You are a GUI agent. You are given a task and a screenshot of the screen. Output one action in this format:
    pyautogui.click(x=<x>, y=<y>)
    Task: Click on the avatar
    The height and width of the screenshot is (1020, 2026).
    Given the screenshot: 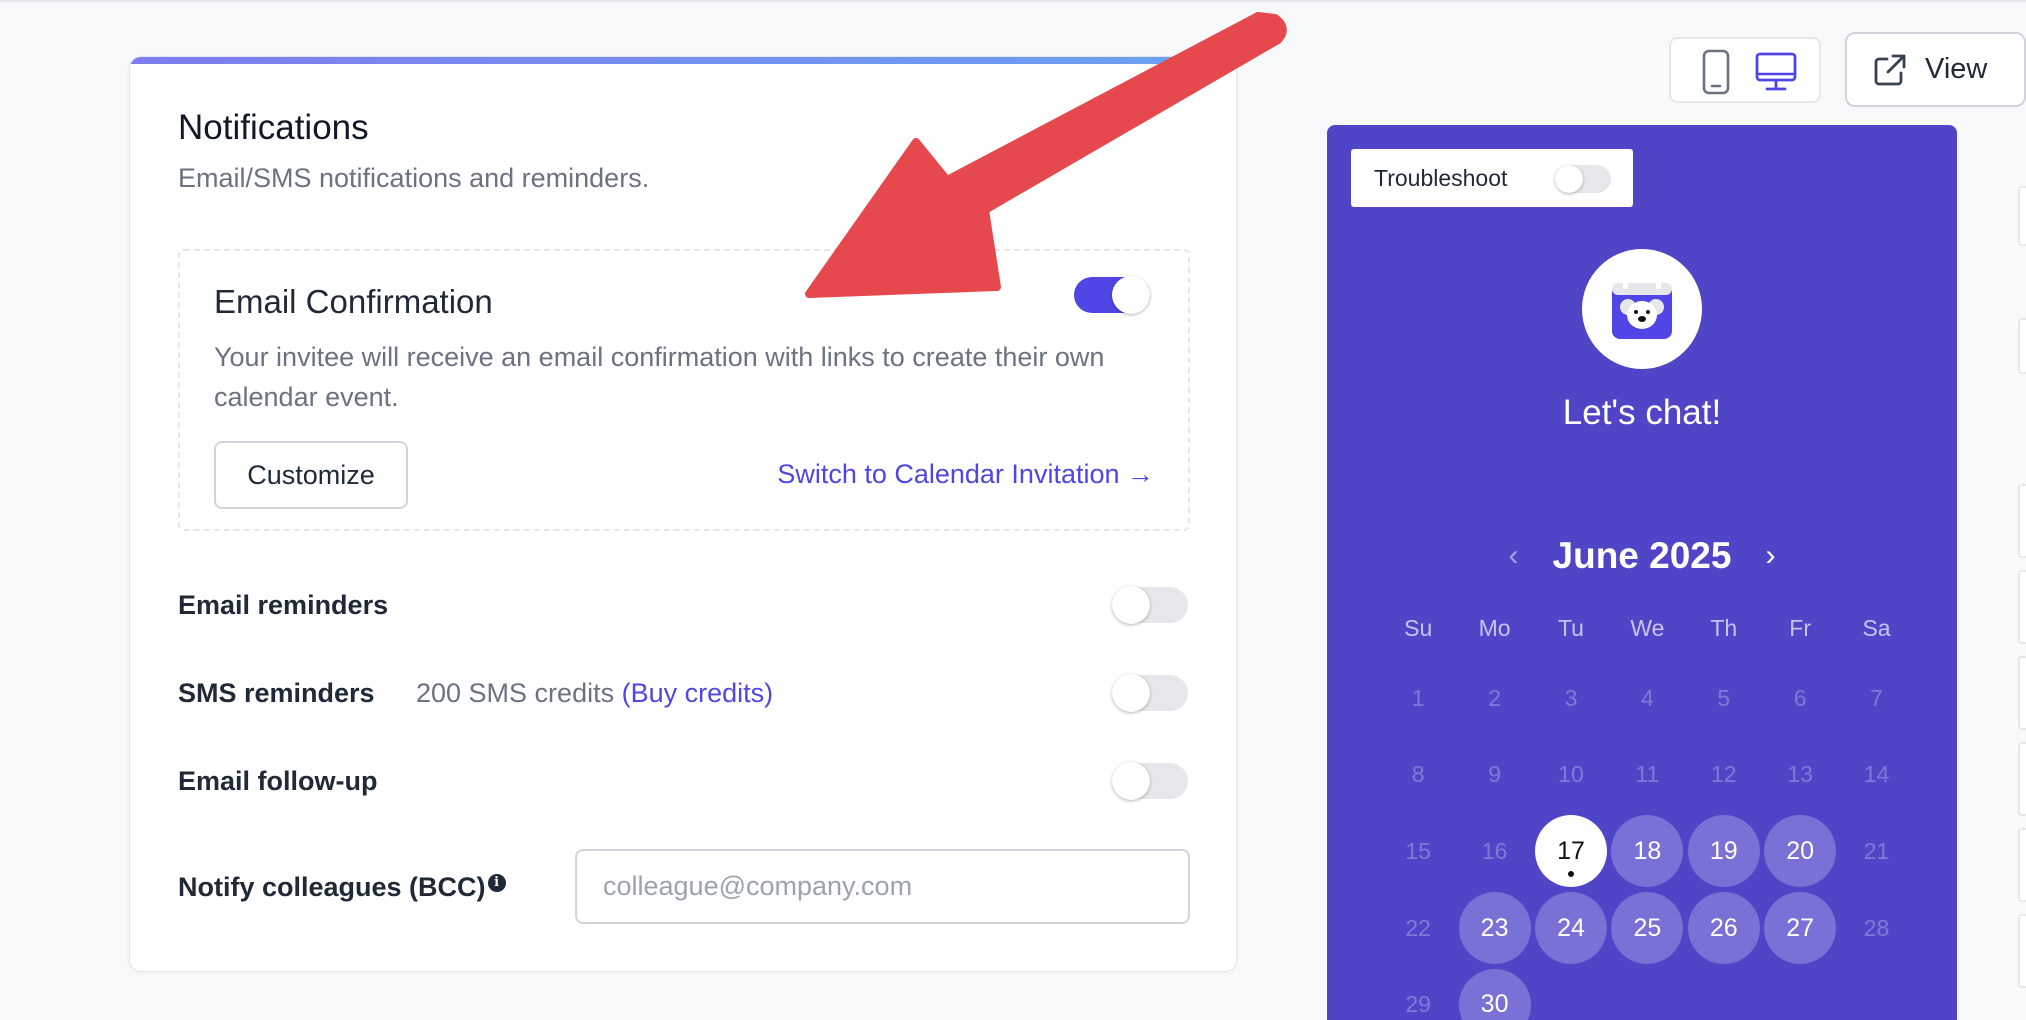 What is the action you would take?
    pyautogui.click(x=1642, y=309)
    